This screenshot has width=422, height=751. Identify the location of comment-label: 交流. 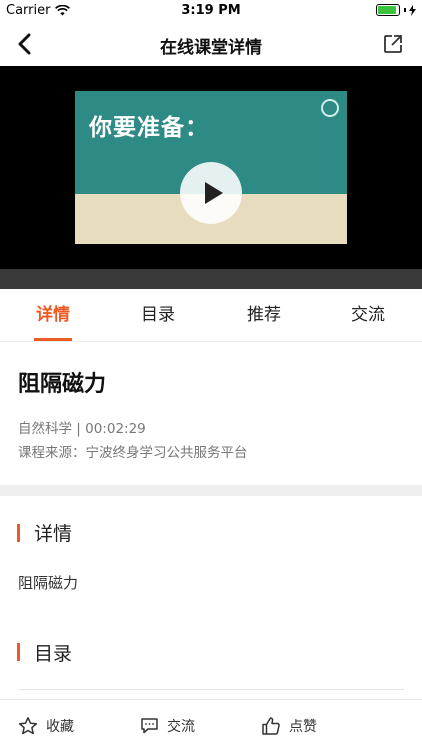
(181, 726).